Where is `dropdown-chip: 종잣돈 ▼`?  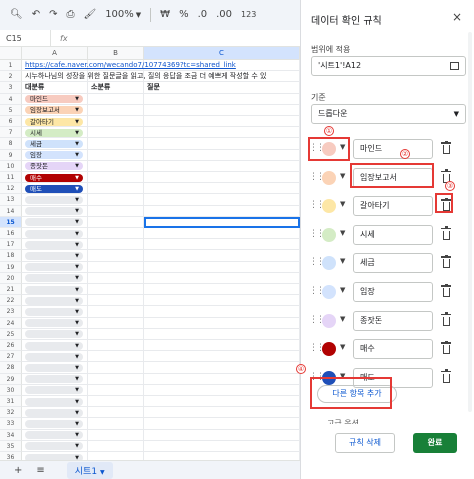
dropdown-chip: 종잣돈 ▼ is located at coordinates (54, 166).